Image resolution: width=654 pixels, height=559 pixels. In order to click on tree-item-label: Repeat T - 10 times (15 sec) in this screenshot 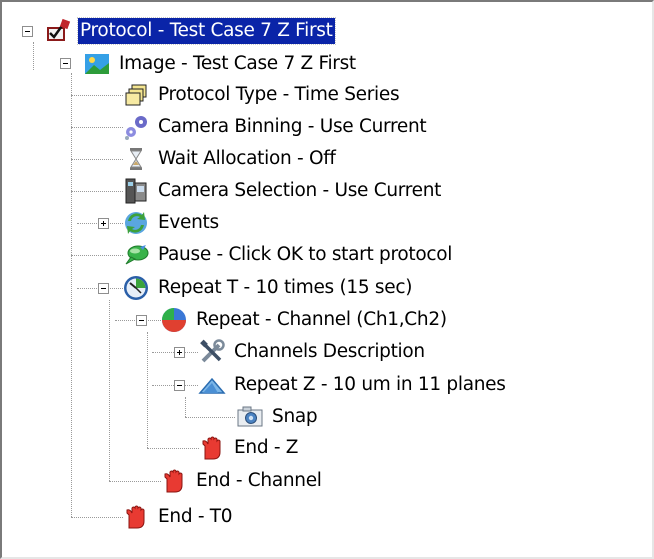, I will do `click(285, 287)`.